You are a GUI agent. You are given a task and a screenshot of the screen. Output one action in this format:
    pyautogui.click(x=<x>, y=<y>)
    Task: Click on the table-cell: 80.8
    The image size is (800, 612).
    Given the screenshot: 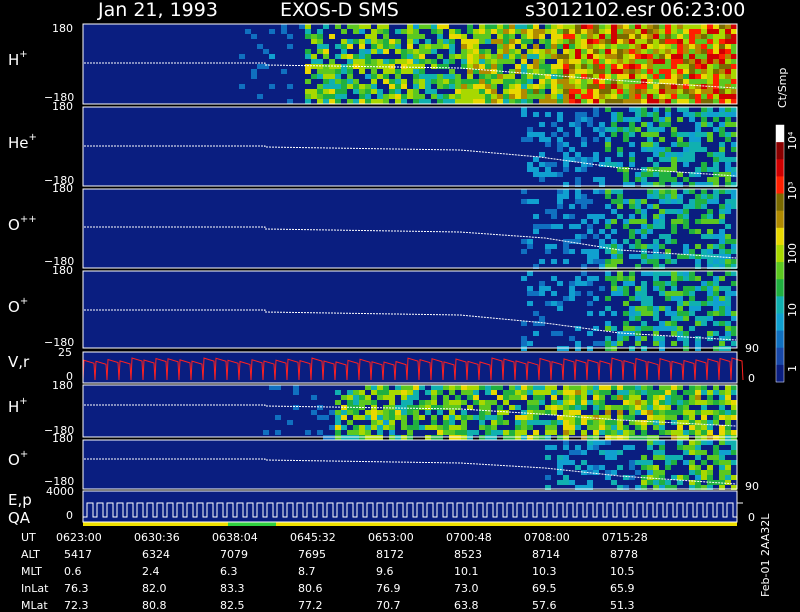 What is the action you would take?
    pyautogui.click(x=154, y=605)
    